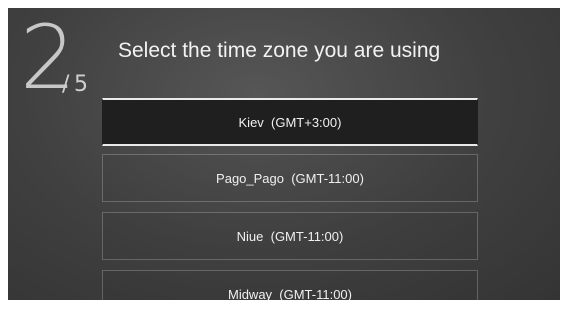  I want to click on time-zone-option-kiev: Kiev (GMT+3:00), so click(290, 122).